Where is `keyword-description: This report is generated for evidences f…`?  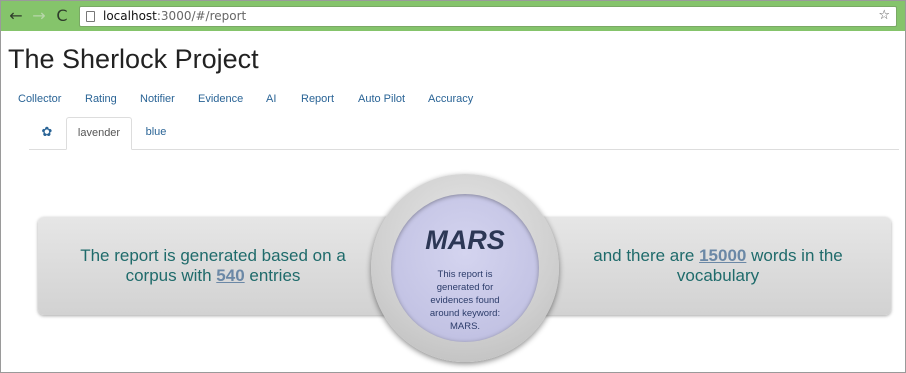 keyword-description: This report is generated for evidences f… is located at coordinates (465, 300).